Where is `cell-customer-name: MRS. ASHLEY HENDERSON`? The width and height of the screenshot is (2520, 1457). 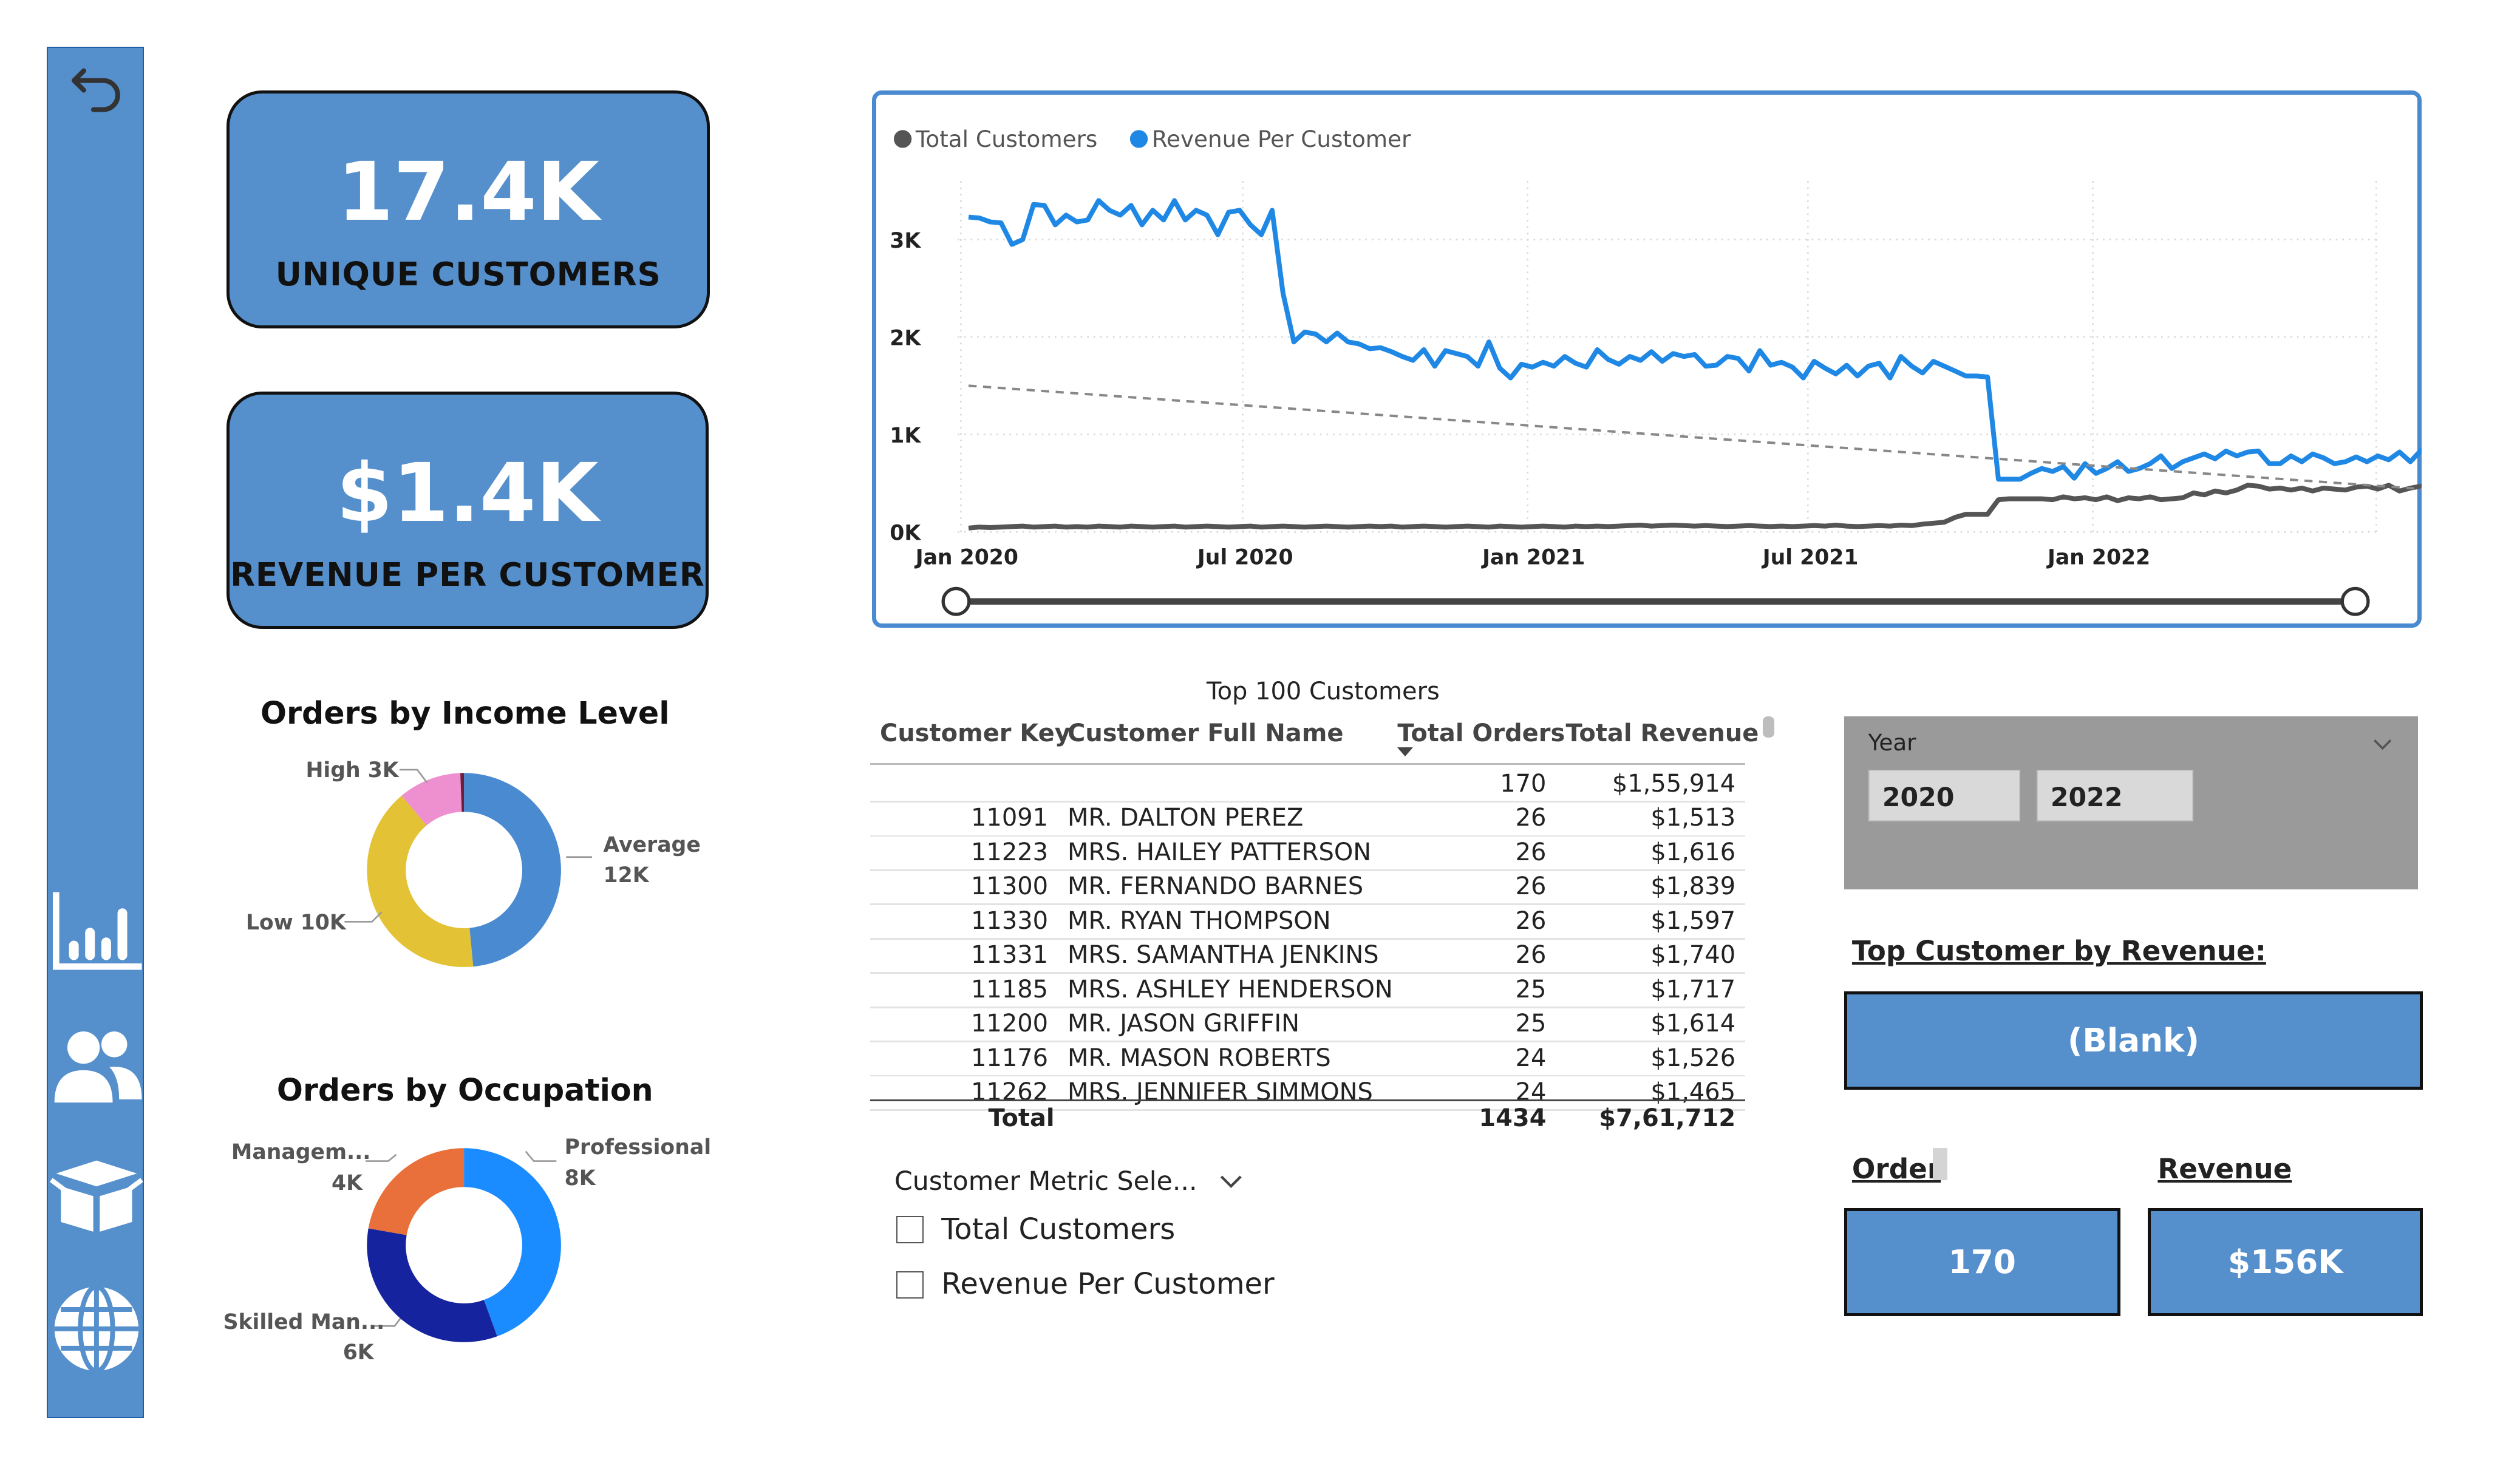 cell-customer-name: MRS. ASHLEY HENDERSON is located at coordinates (1230, 989).